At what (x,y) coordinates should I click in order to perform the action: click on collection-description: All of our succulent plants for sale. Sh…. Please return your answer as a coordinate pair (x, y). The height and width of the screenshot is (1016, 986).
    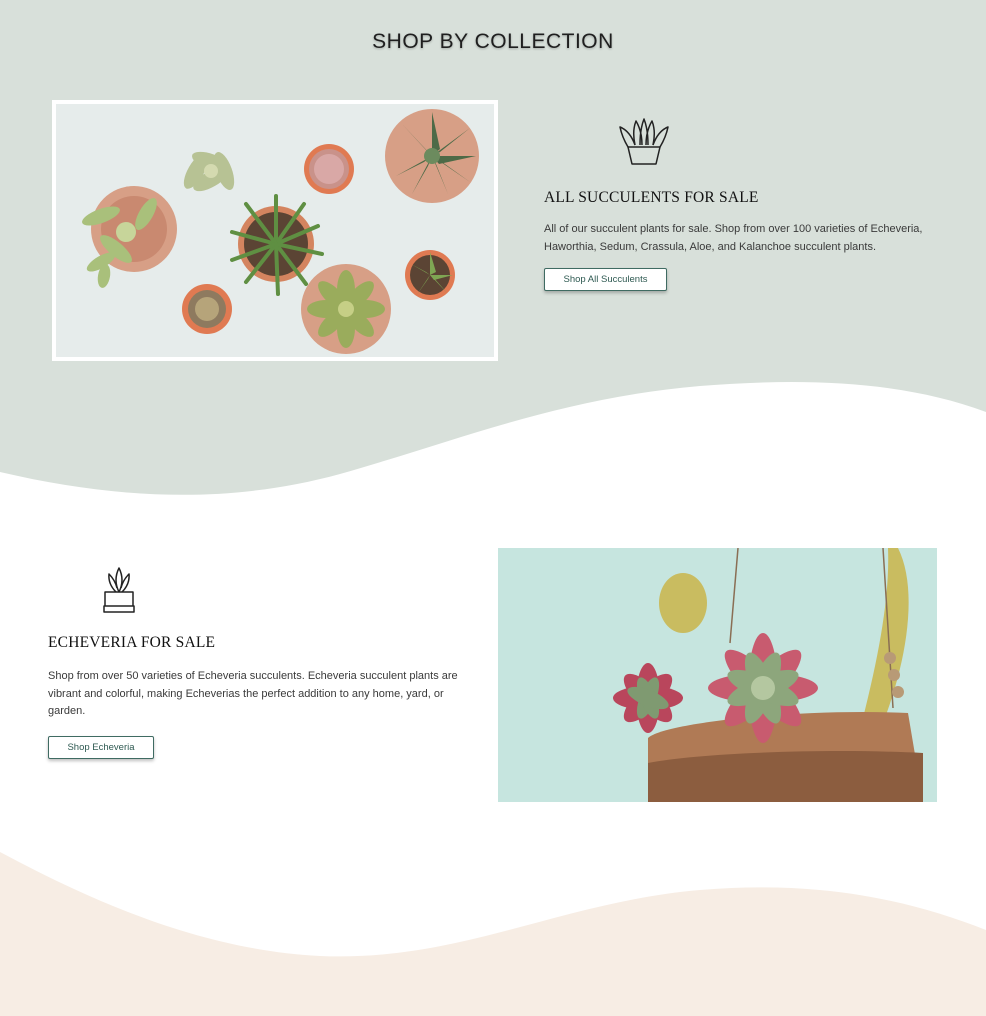
    Looking at the image, I should click on (733, 238).